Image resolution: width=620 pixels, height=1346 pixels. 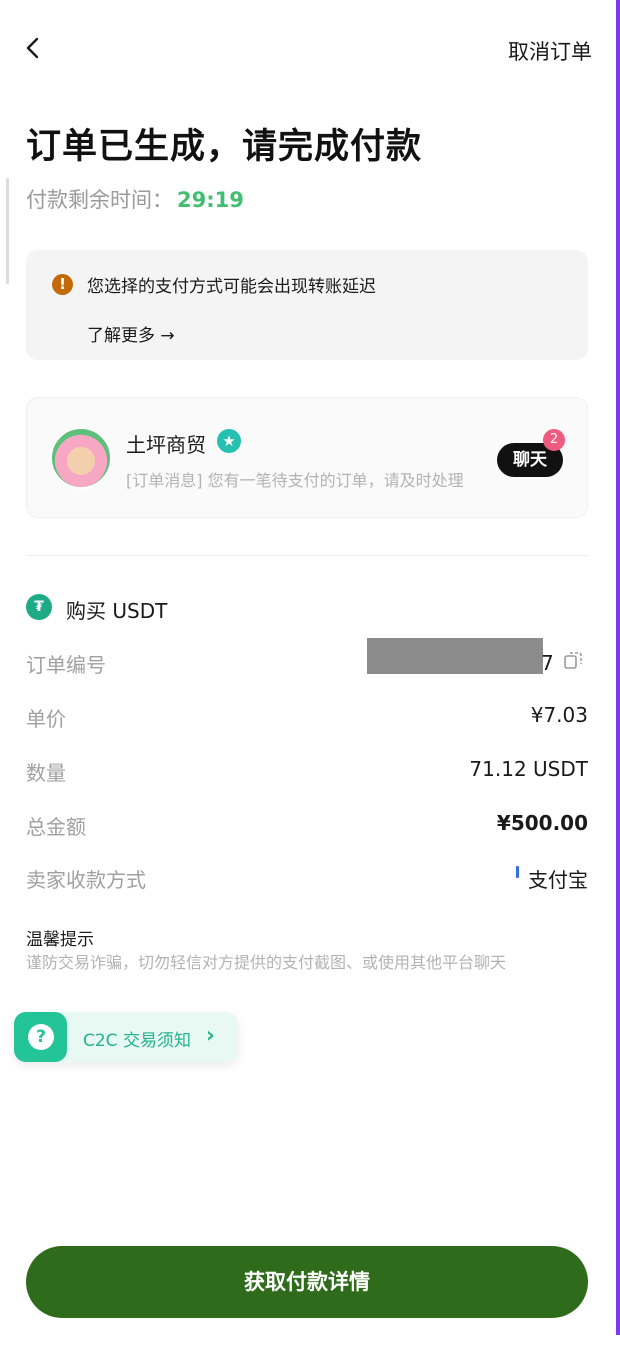 What do you see at coordinates (62, 284) in the screenshot?
I see `warning-icon: !` at bounding box center [62, 284].